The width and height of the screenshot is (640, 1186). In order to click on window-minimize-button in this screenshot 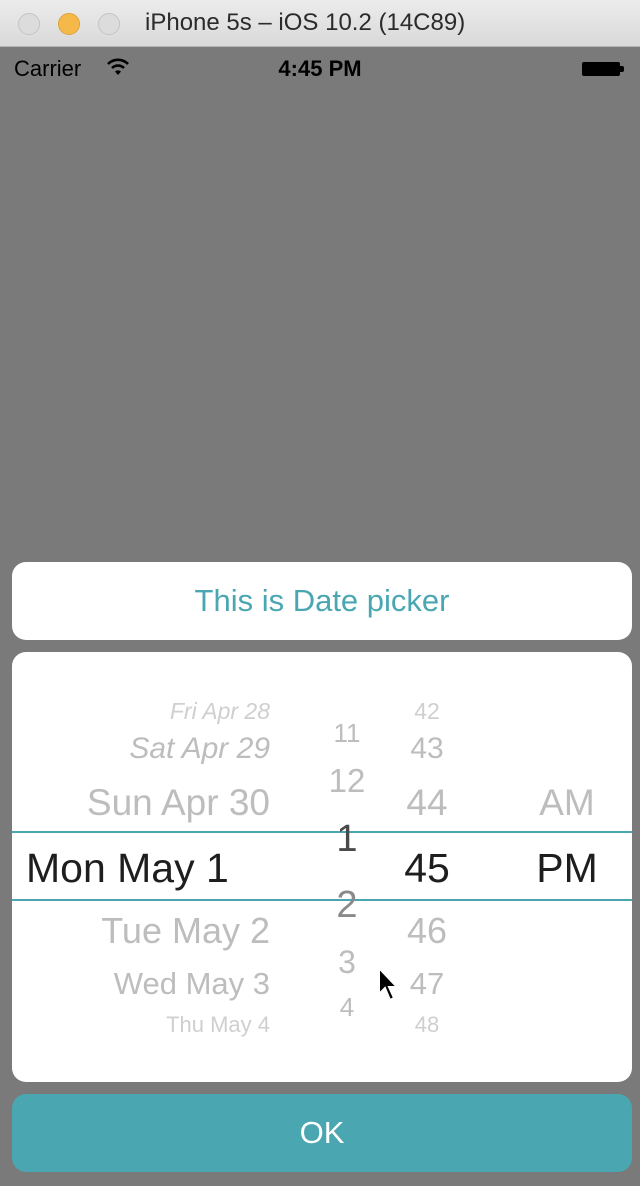, I will do `click(69, 24)`.